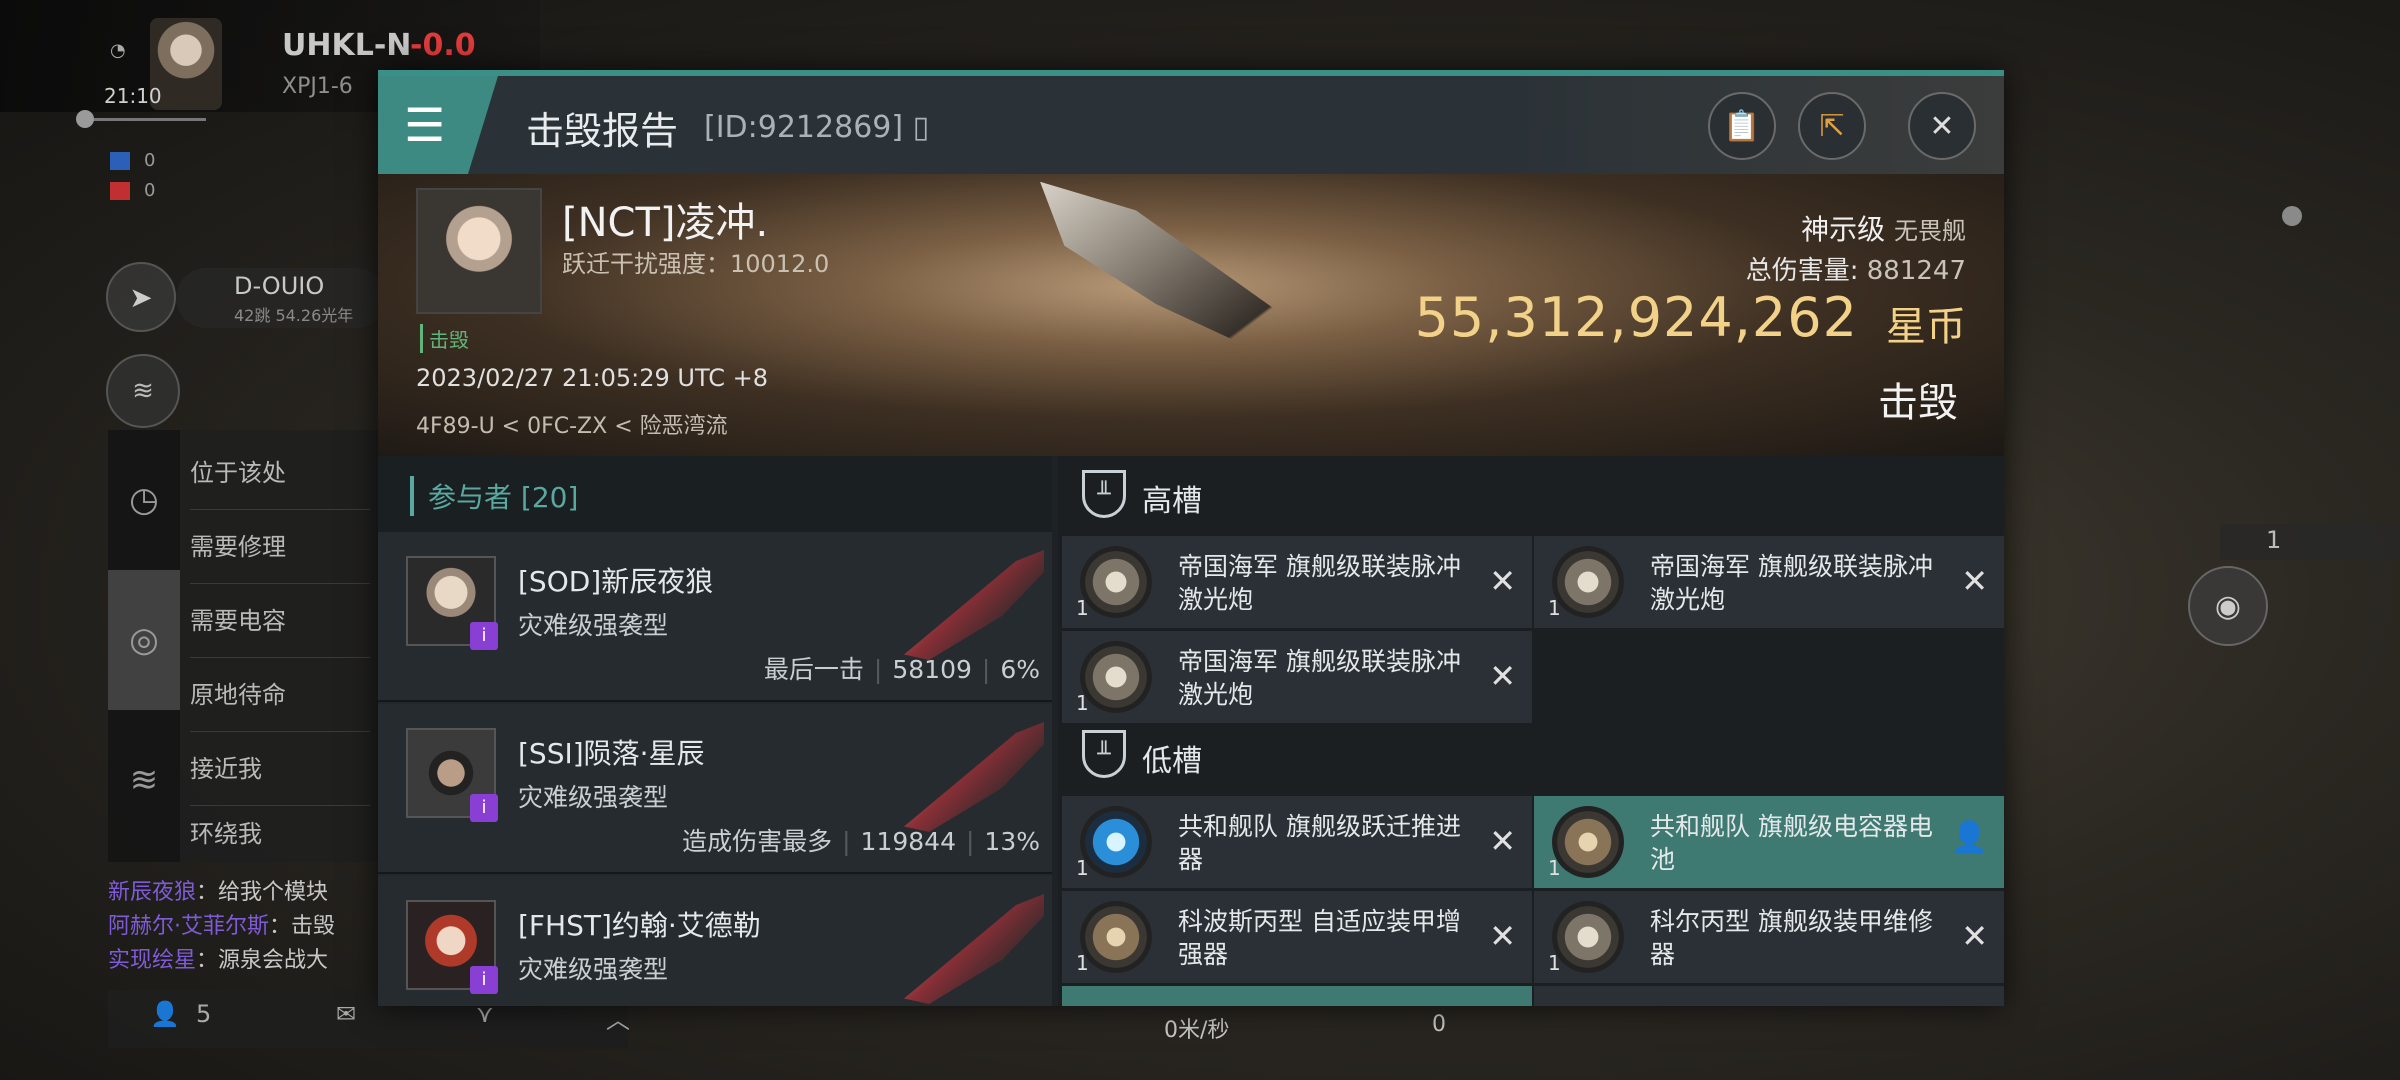  Describe the element at coordinates (1769, 937) in the screenshot. I see `module-item: 1 科尔丙型 旗舰级装甲维修器 ✕` at that location.